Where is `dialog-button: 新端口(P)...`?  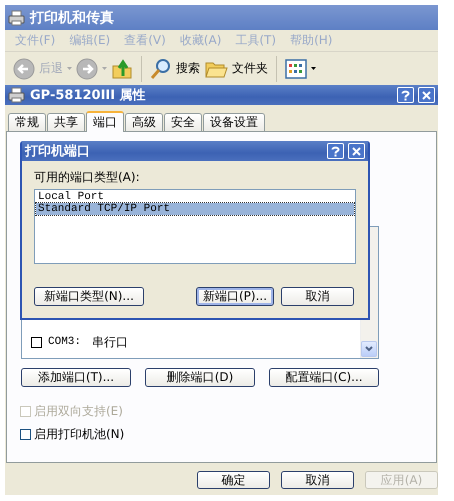 dialog-button: 新端口(P)... is located at coordinates (235, 296).